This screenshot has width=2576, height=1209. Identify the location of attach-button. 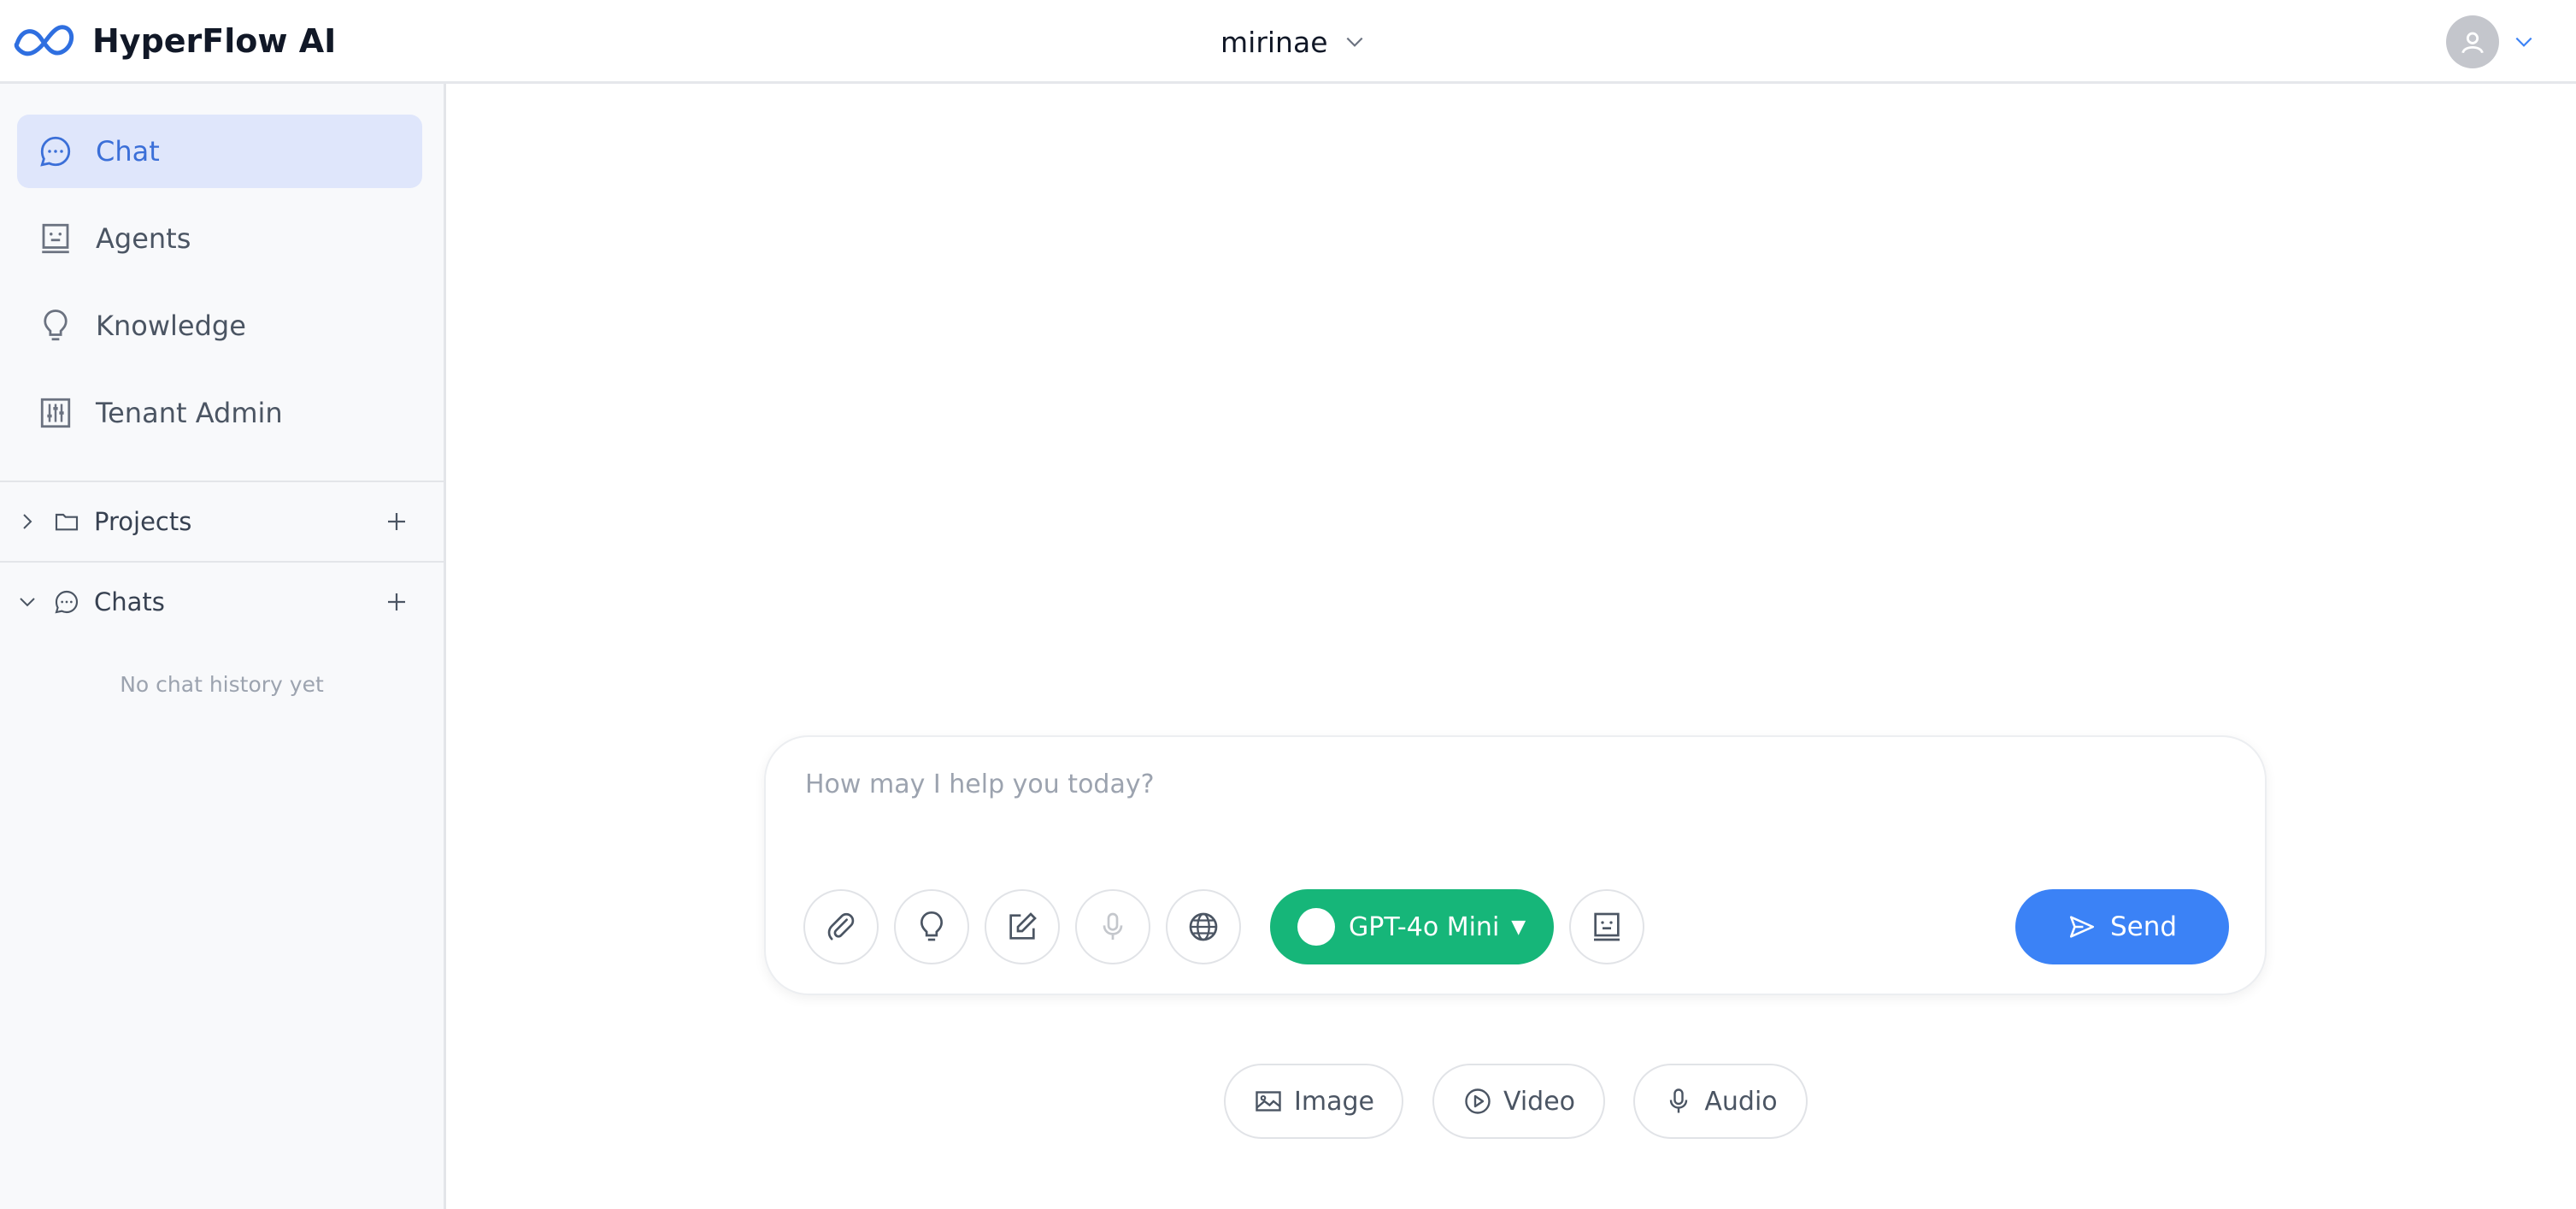
(841, 926).